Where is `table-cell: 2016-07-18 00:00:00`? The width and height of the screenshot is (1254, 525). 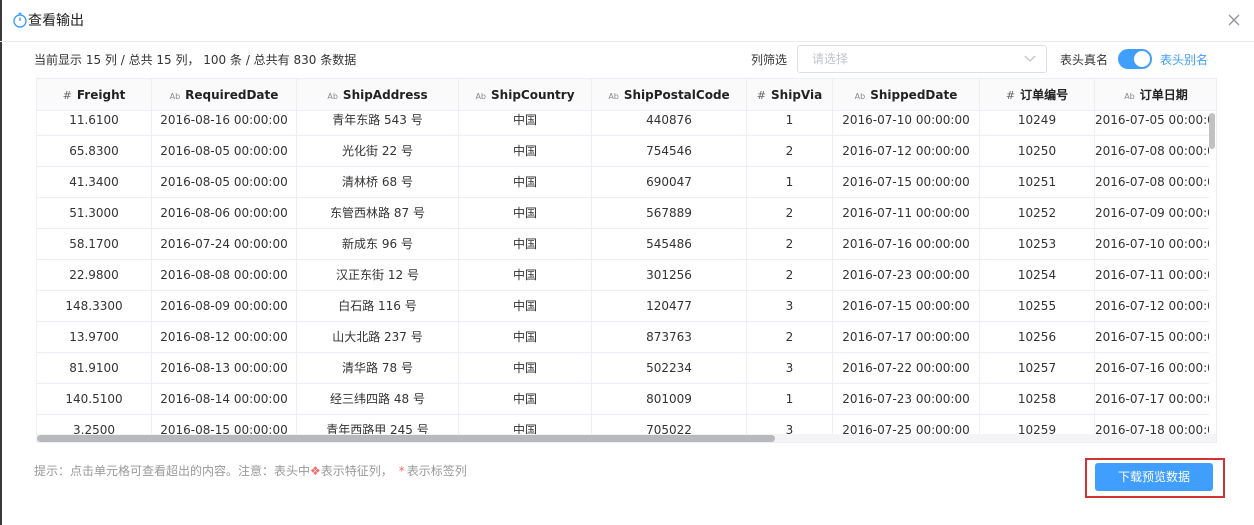
table-cell: 2016-07-18 00:00:00 is located at coordinates (1152, 424).